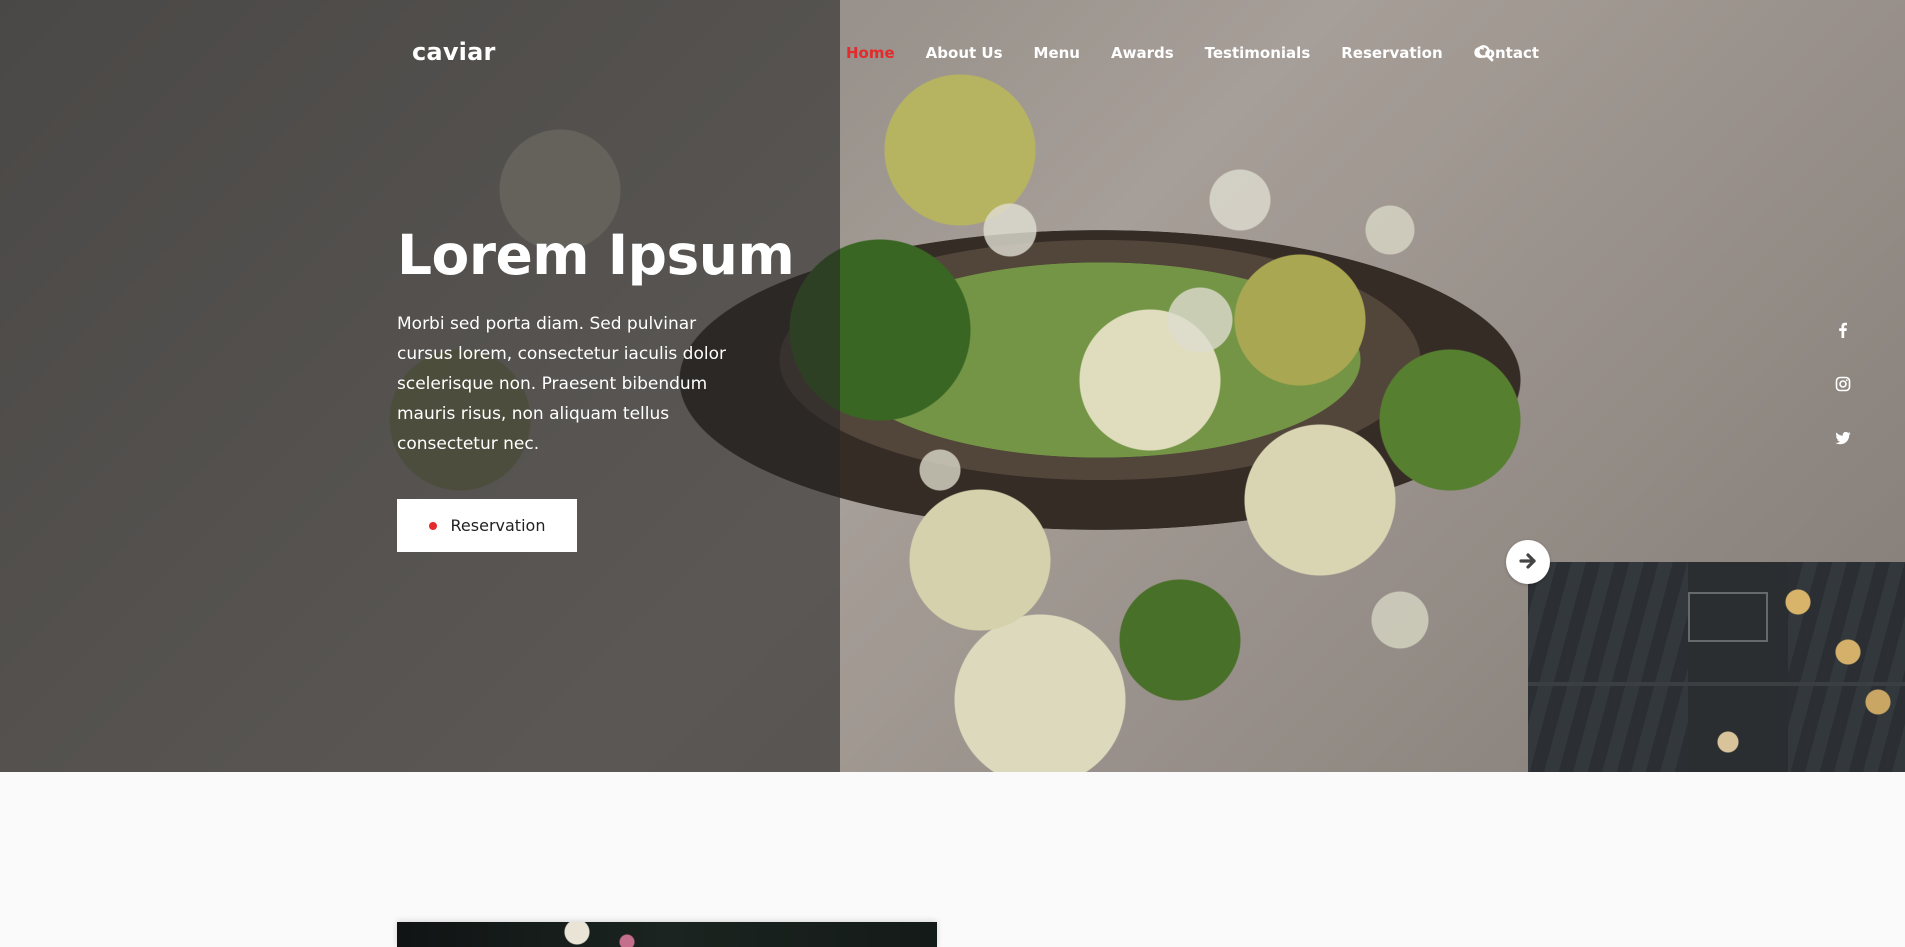 The height and width of the screenshot is (947, 1905). What do you see at coordinates (1258, 53) in the screenshot?
I see `nav-item-testimonials: Testimonials` at bounding box center [1258, 53].